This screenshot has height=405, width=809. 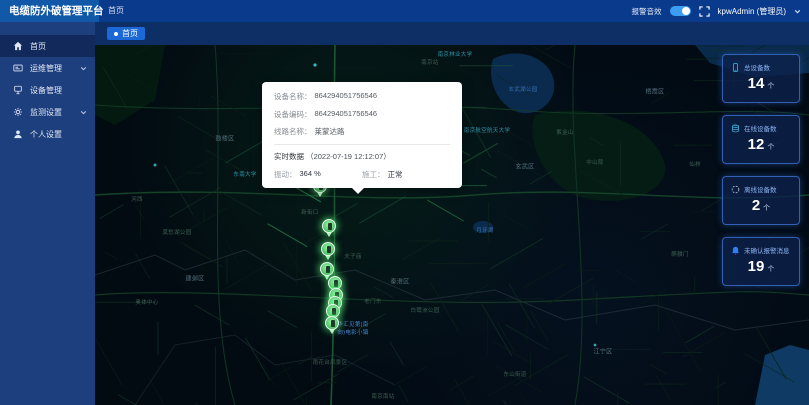 What do you see at coordinates (760, 129) in the screenshot?
I see `stat-label: 在线设备数` at bounding box center [760, 129].